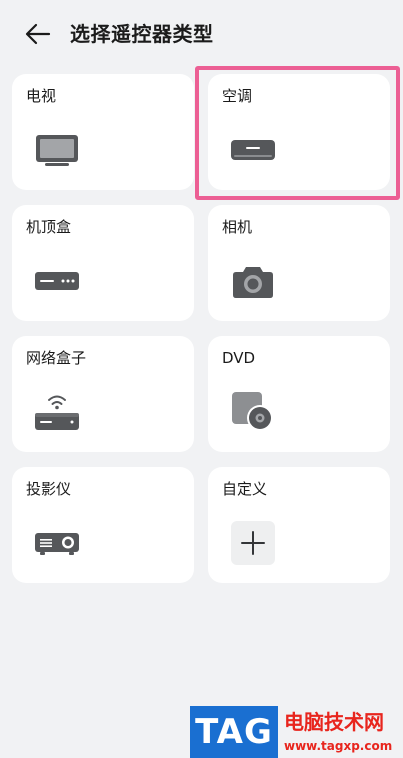 The height and width of the screenshot is (758, 403). What do you see at coordinates (49, 489) in the screenshot?
I see `device-label: 投影仪` at bounding box center [49, 489].